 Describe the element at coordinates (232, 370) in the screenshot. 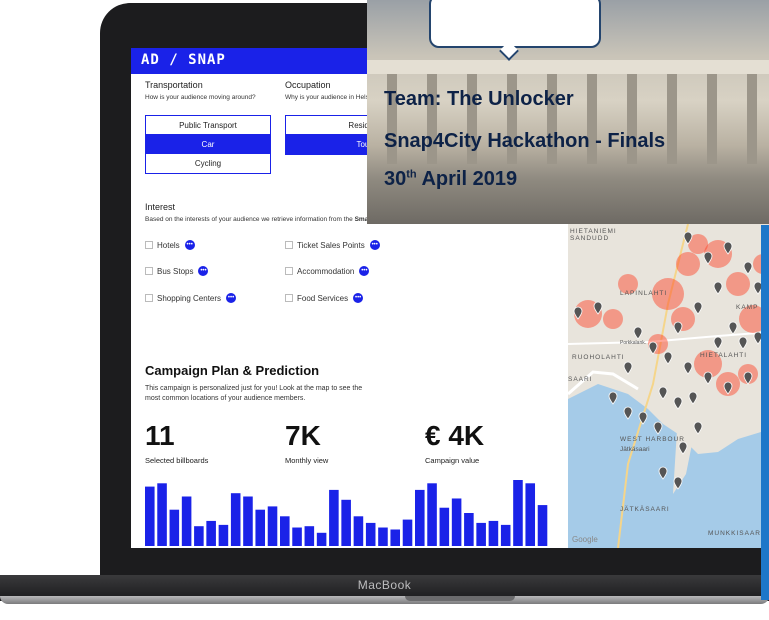

I see `campaign-title: Campaign Plan & Prediction` at that location.